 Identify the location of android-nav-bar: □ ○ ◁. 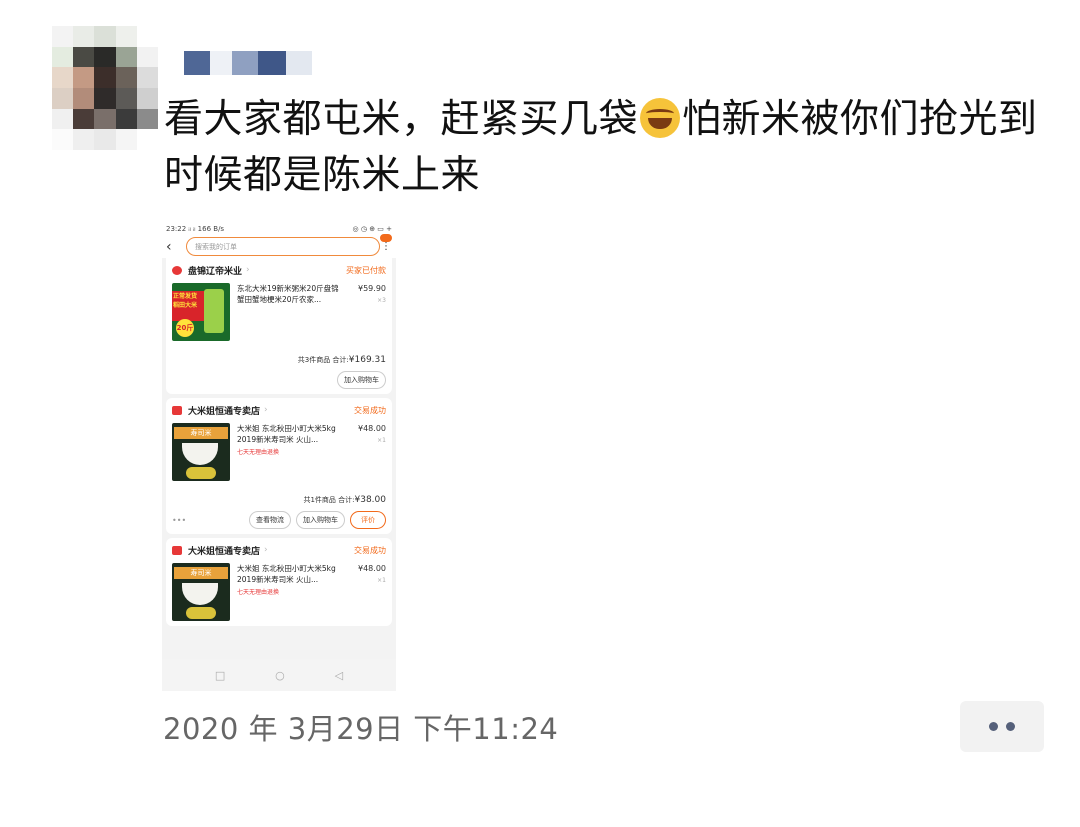
(279, 675).